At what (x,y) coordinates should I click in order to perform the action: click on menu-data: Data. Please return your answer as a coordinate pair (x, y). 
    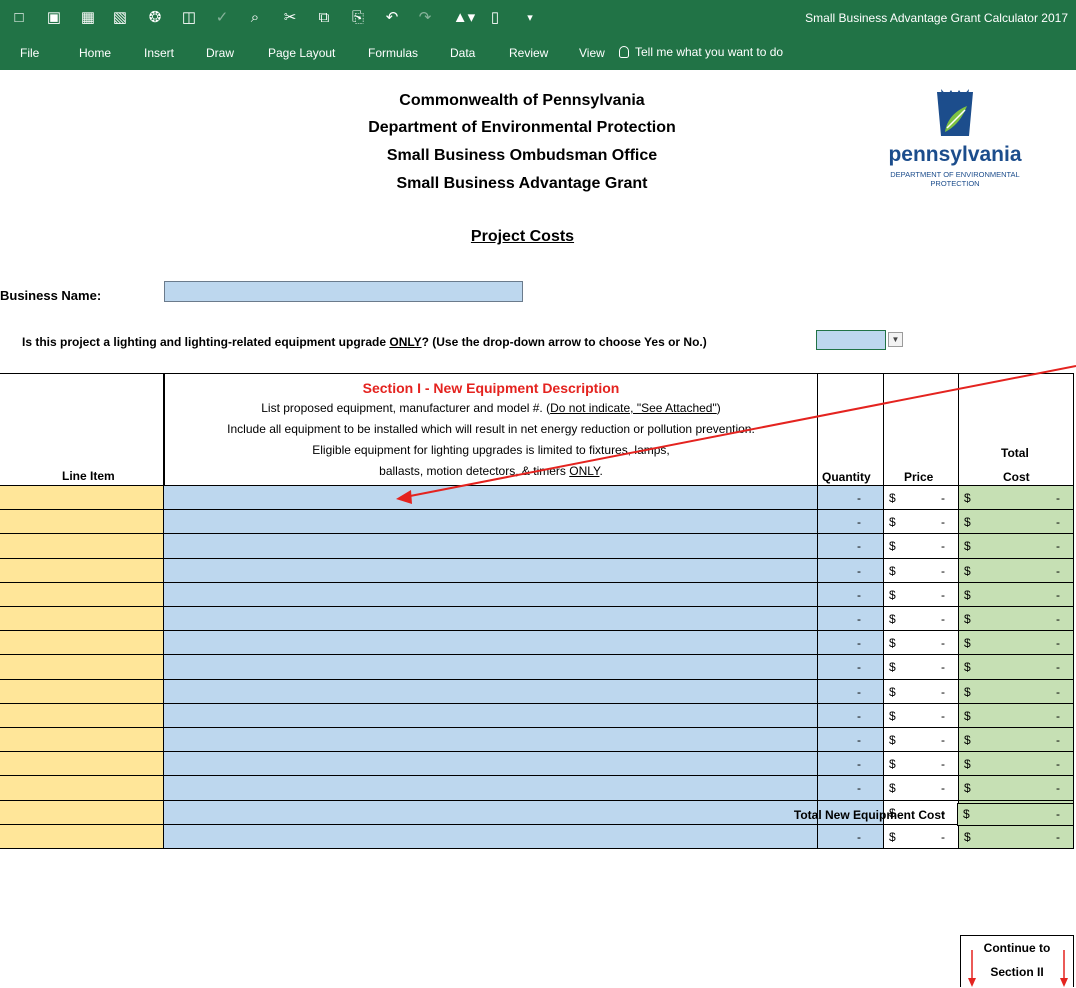
    Looking at the image, I should click on (462, 53).